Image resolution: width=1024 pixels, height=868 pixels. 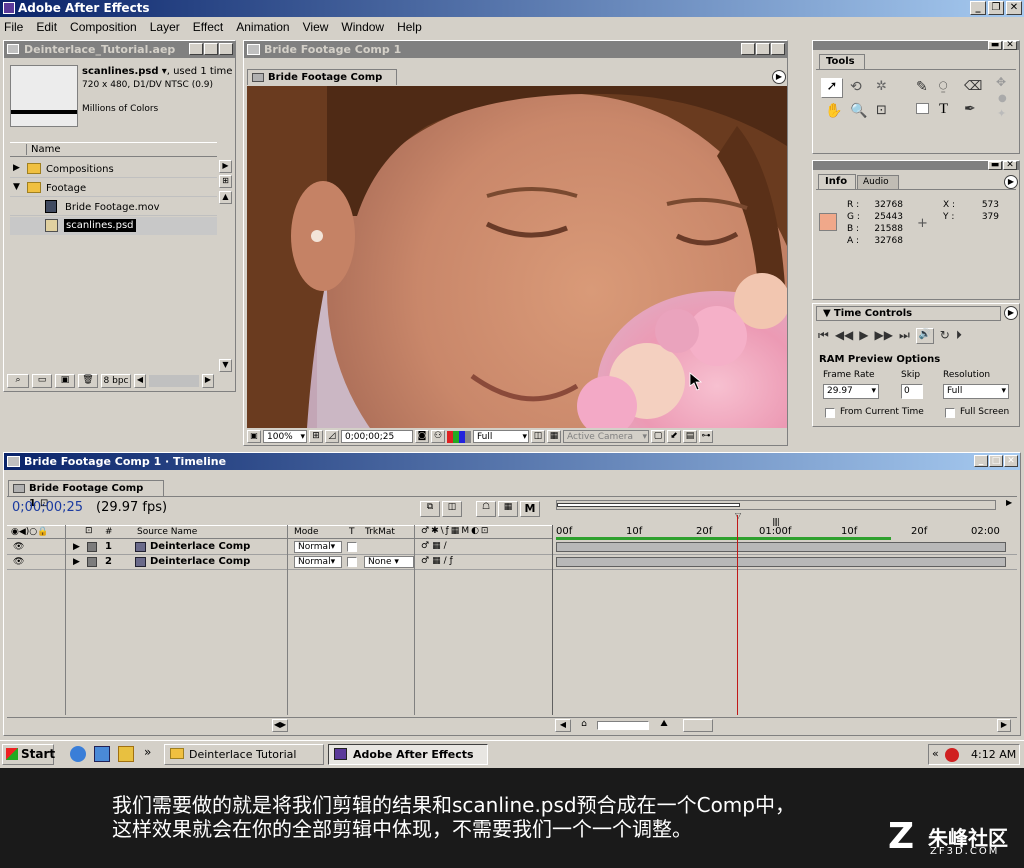 I want to click on safe-zones-icon: ⊞, so click(x=316, y=436).